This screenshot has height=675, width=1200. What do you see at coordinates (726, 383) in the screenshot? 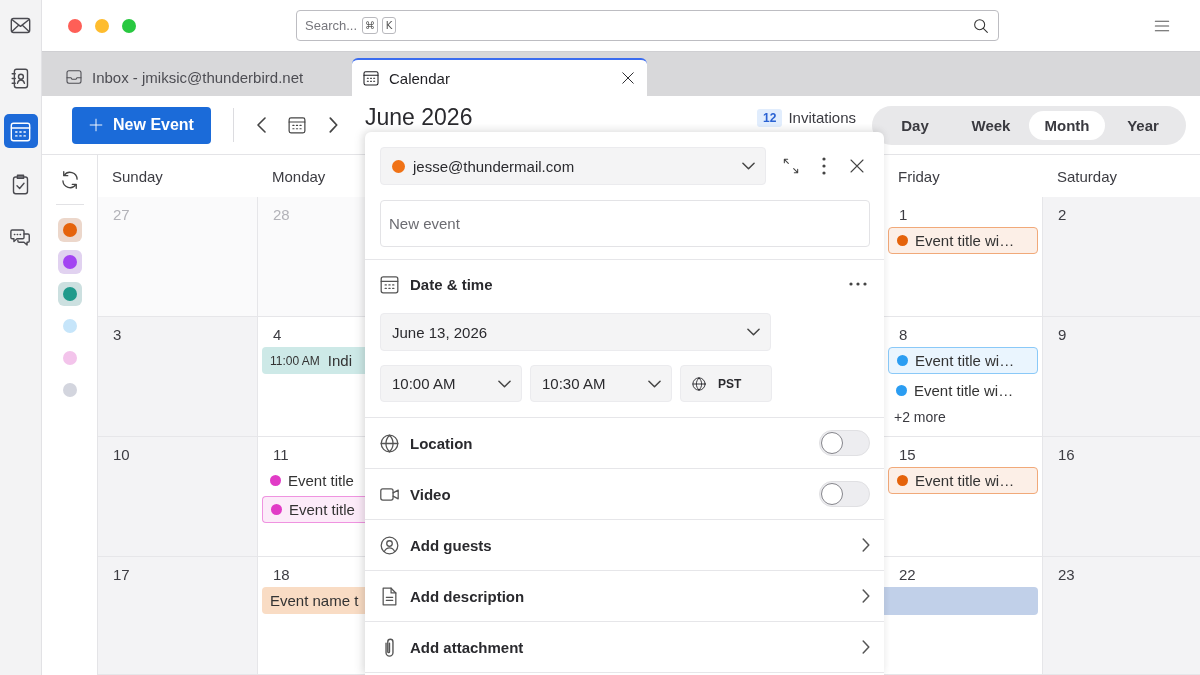
I see `timezone-button: PST` at bounding box center [726, 383].